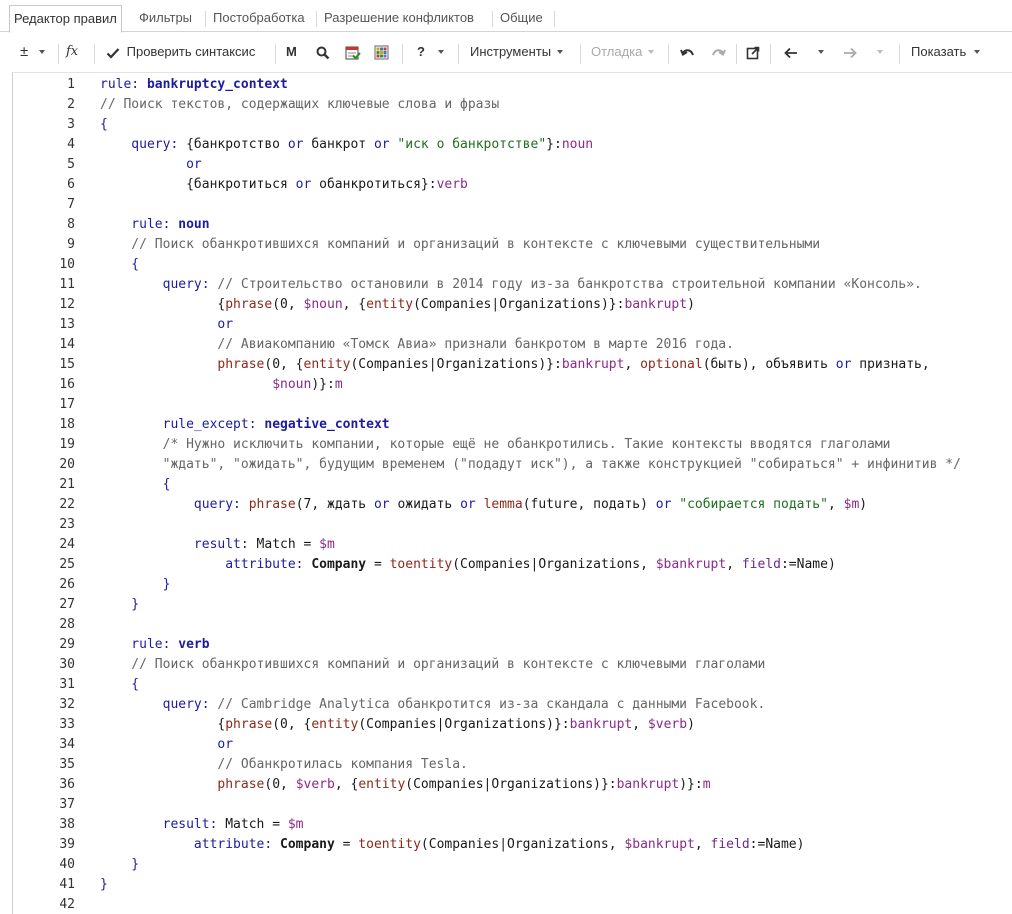 The width and height of the screenshot is (1012, 914). I want to click on forward-button, so click(850, 52).